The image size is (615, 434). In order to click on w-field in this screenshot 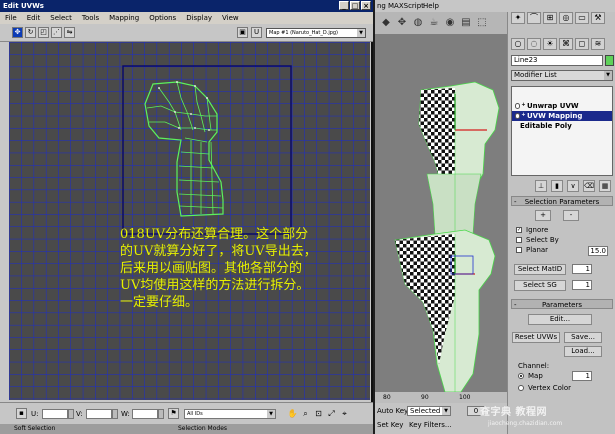, I will do `click(145, 414)`.